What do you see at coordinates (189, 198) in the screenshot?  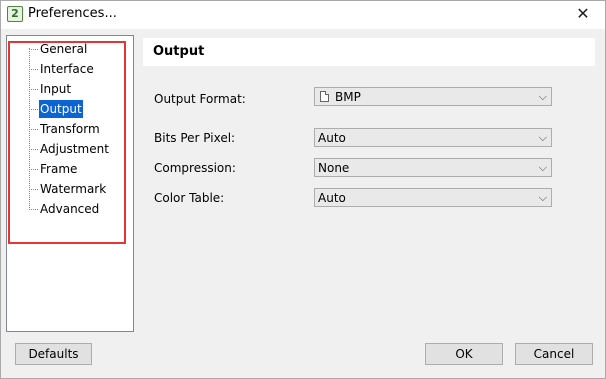 I see `color-table-label: Color Table:` at bounding box center [189, 198].